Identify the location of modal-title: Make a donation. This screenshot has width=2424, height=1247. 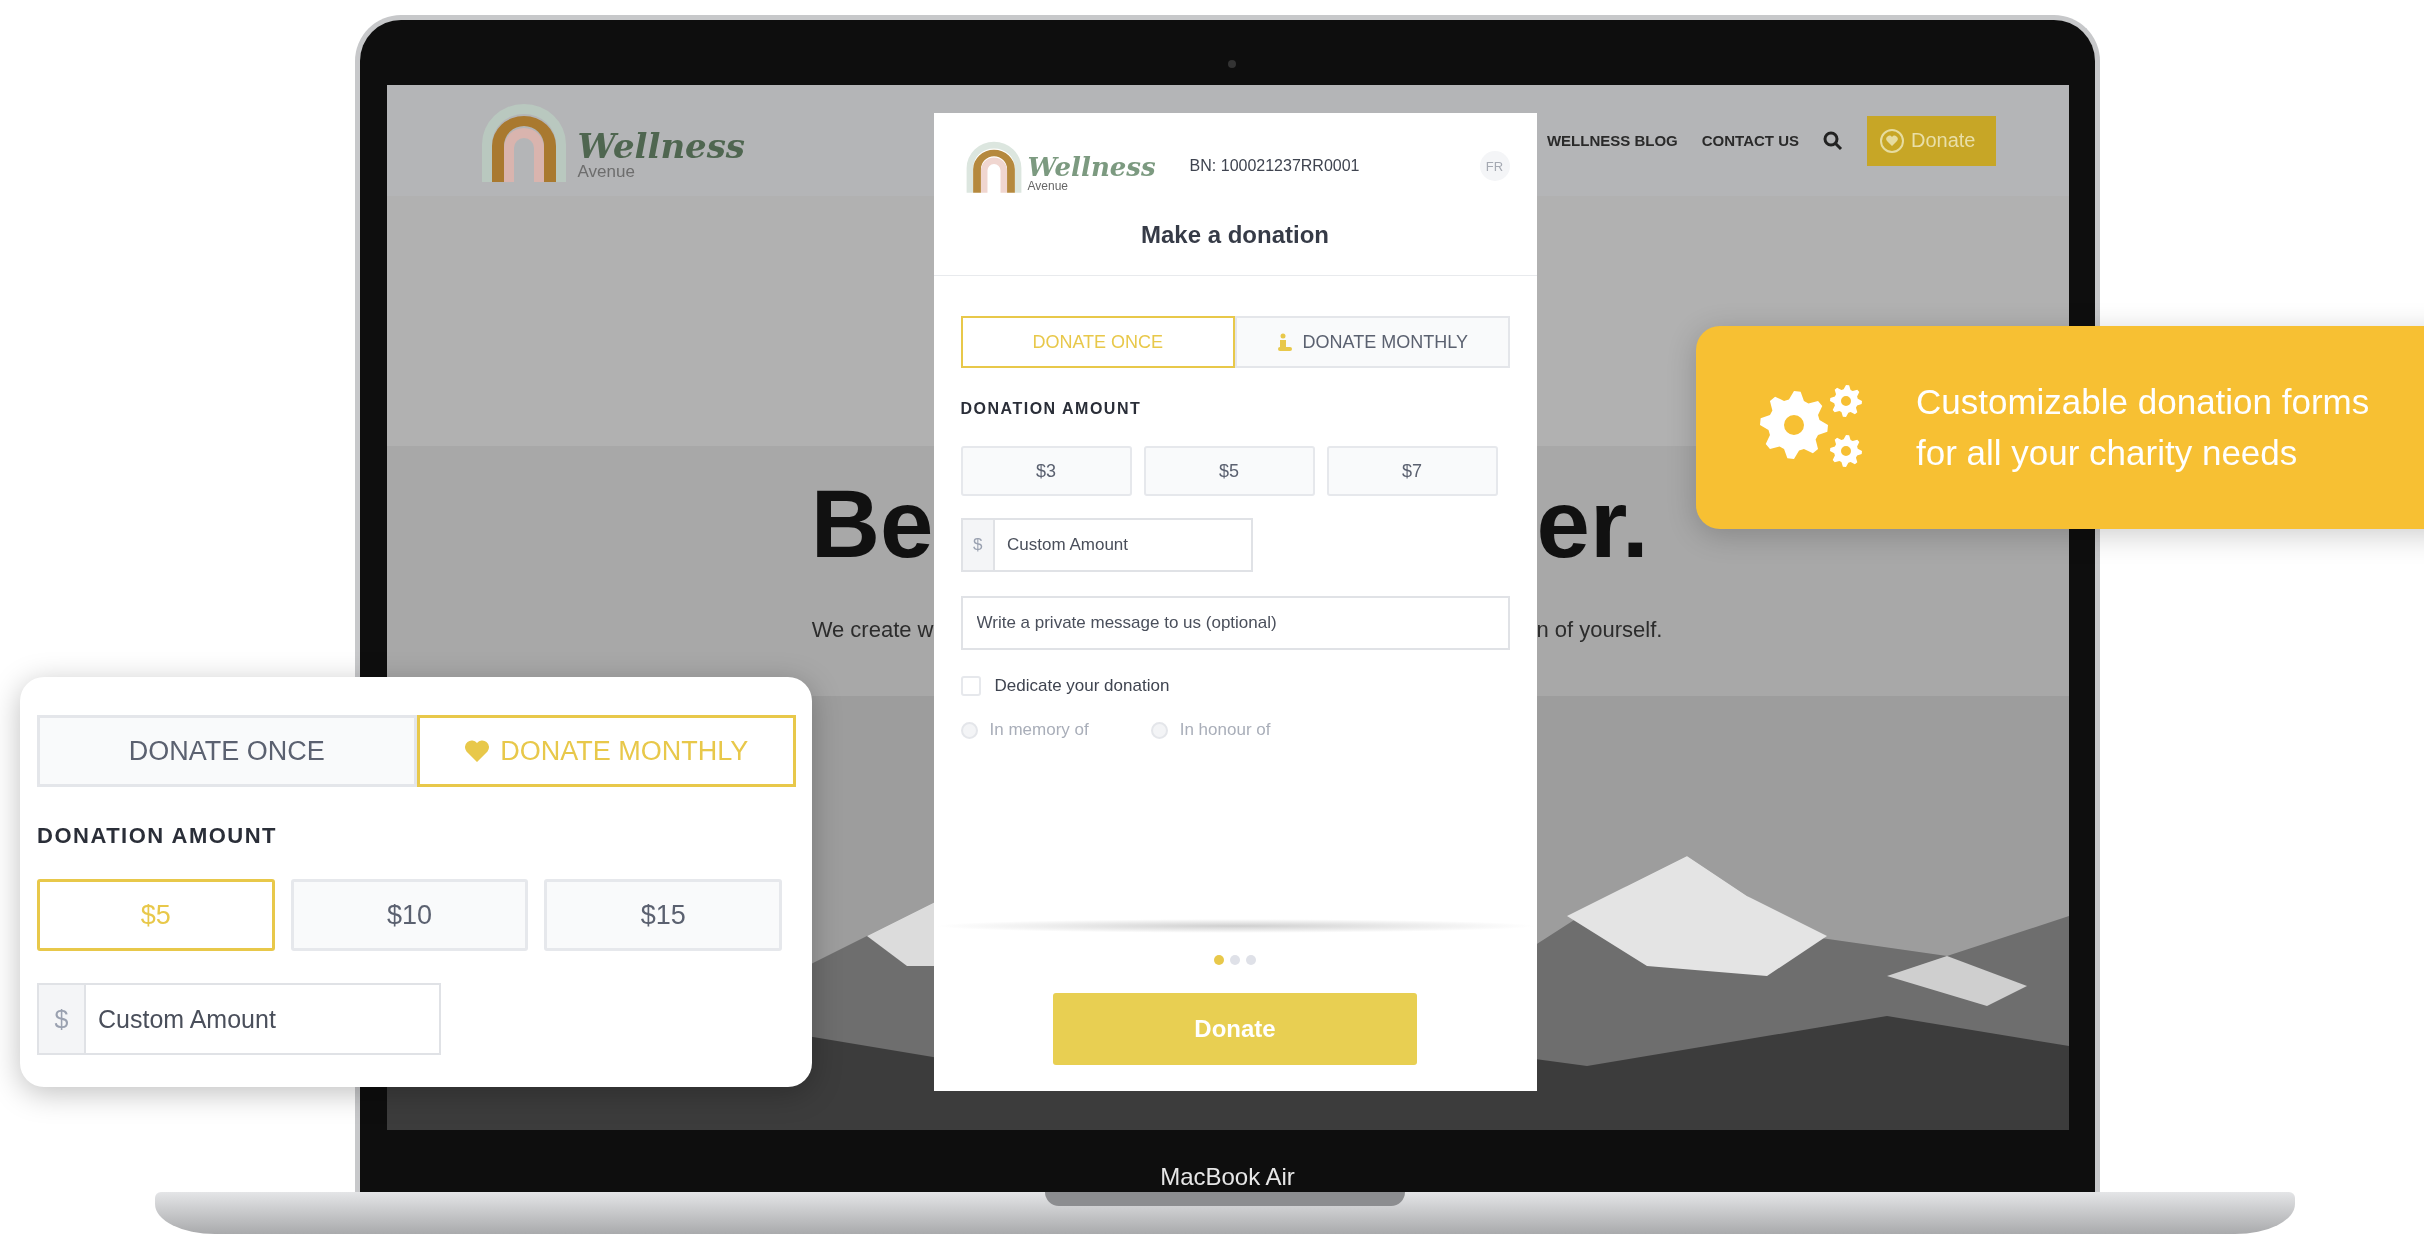
(1235, 234).